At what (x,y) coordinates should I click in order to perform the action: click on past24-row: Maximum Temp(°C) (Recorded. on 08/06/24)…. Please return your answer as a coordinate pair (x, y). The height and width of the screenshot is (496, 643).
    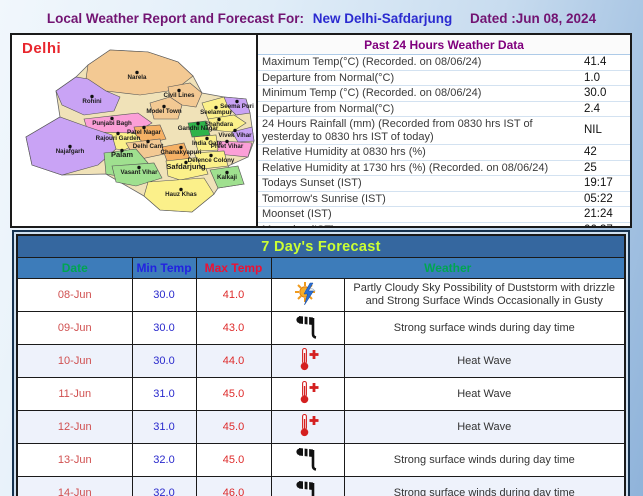
    Looking at the image, I should click on (444, 63).